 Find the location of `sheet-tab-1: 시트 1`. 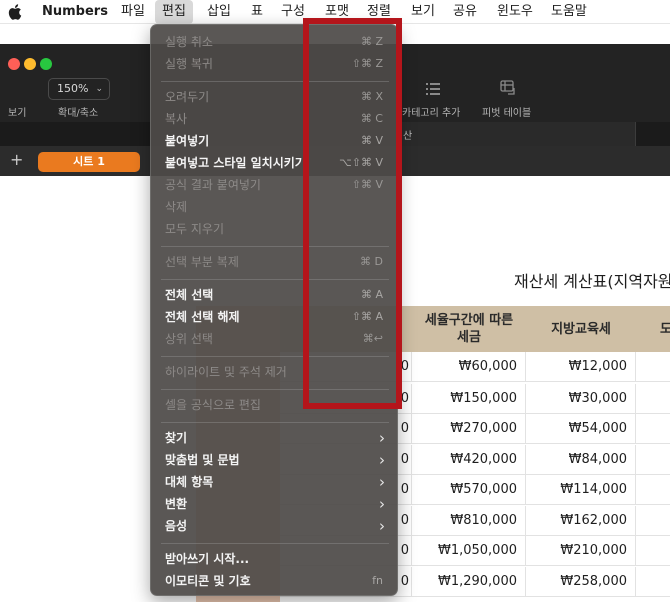

sheet-tab-1: 시트 1 is located at coordinates (89, 162).